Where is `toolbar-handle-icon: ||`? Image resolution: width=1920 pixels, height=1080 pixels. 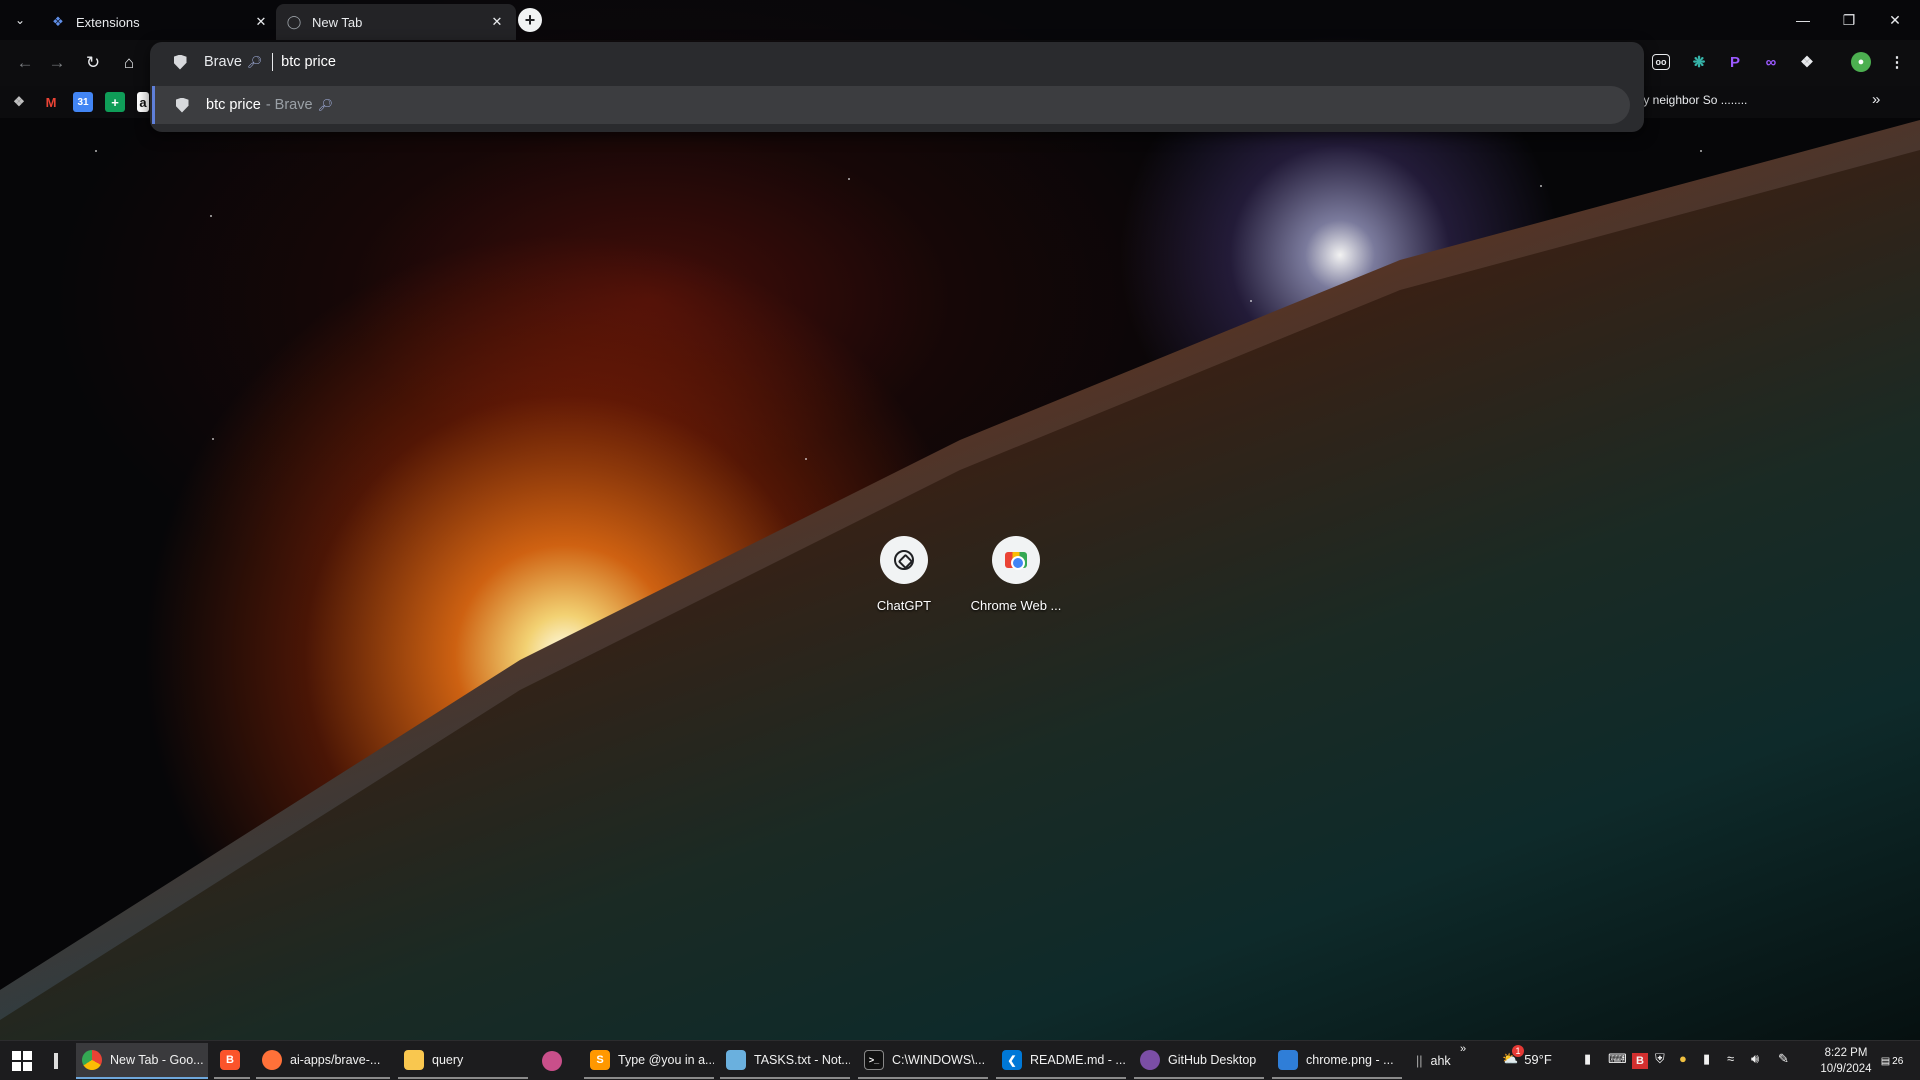
toolbar-handle-icon: || is located at coordinates (1419, 1061).